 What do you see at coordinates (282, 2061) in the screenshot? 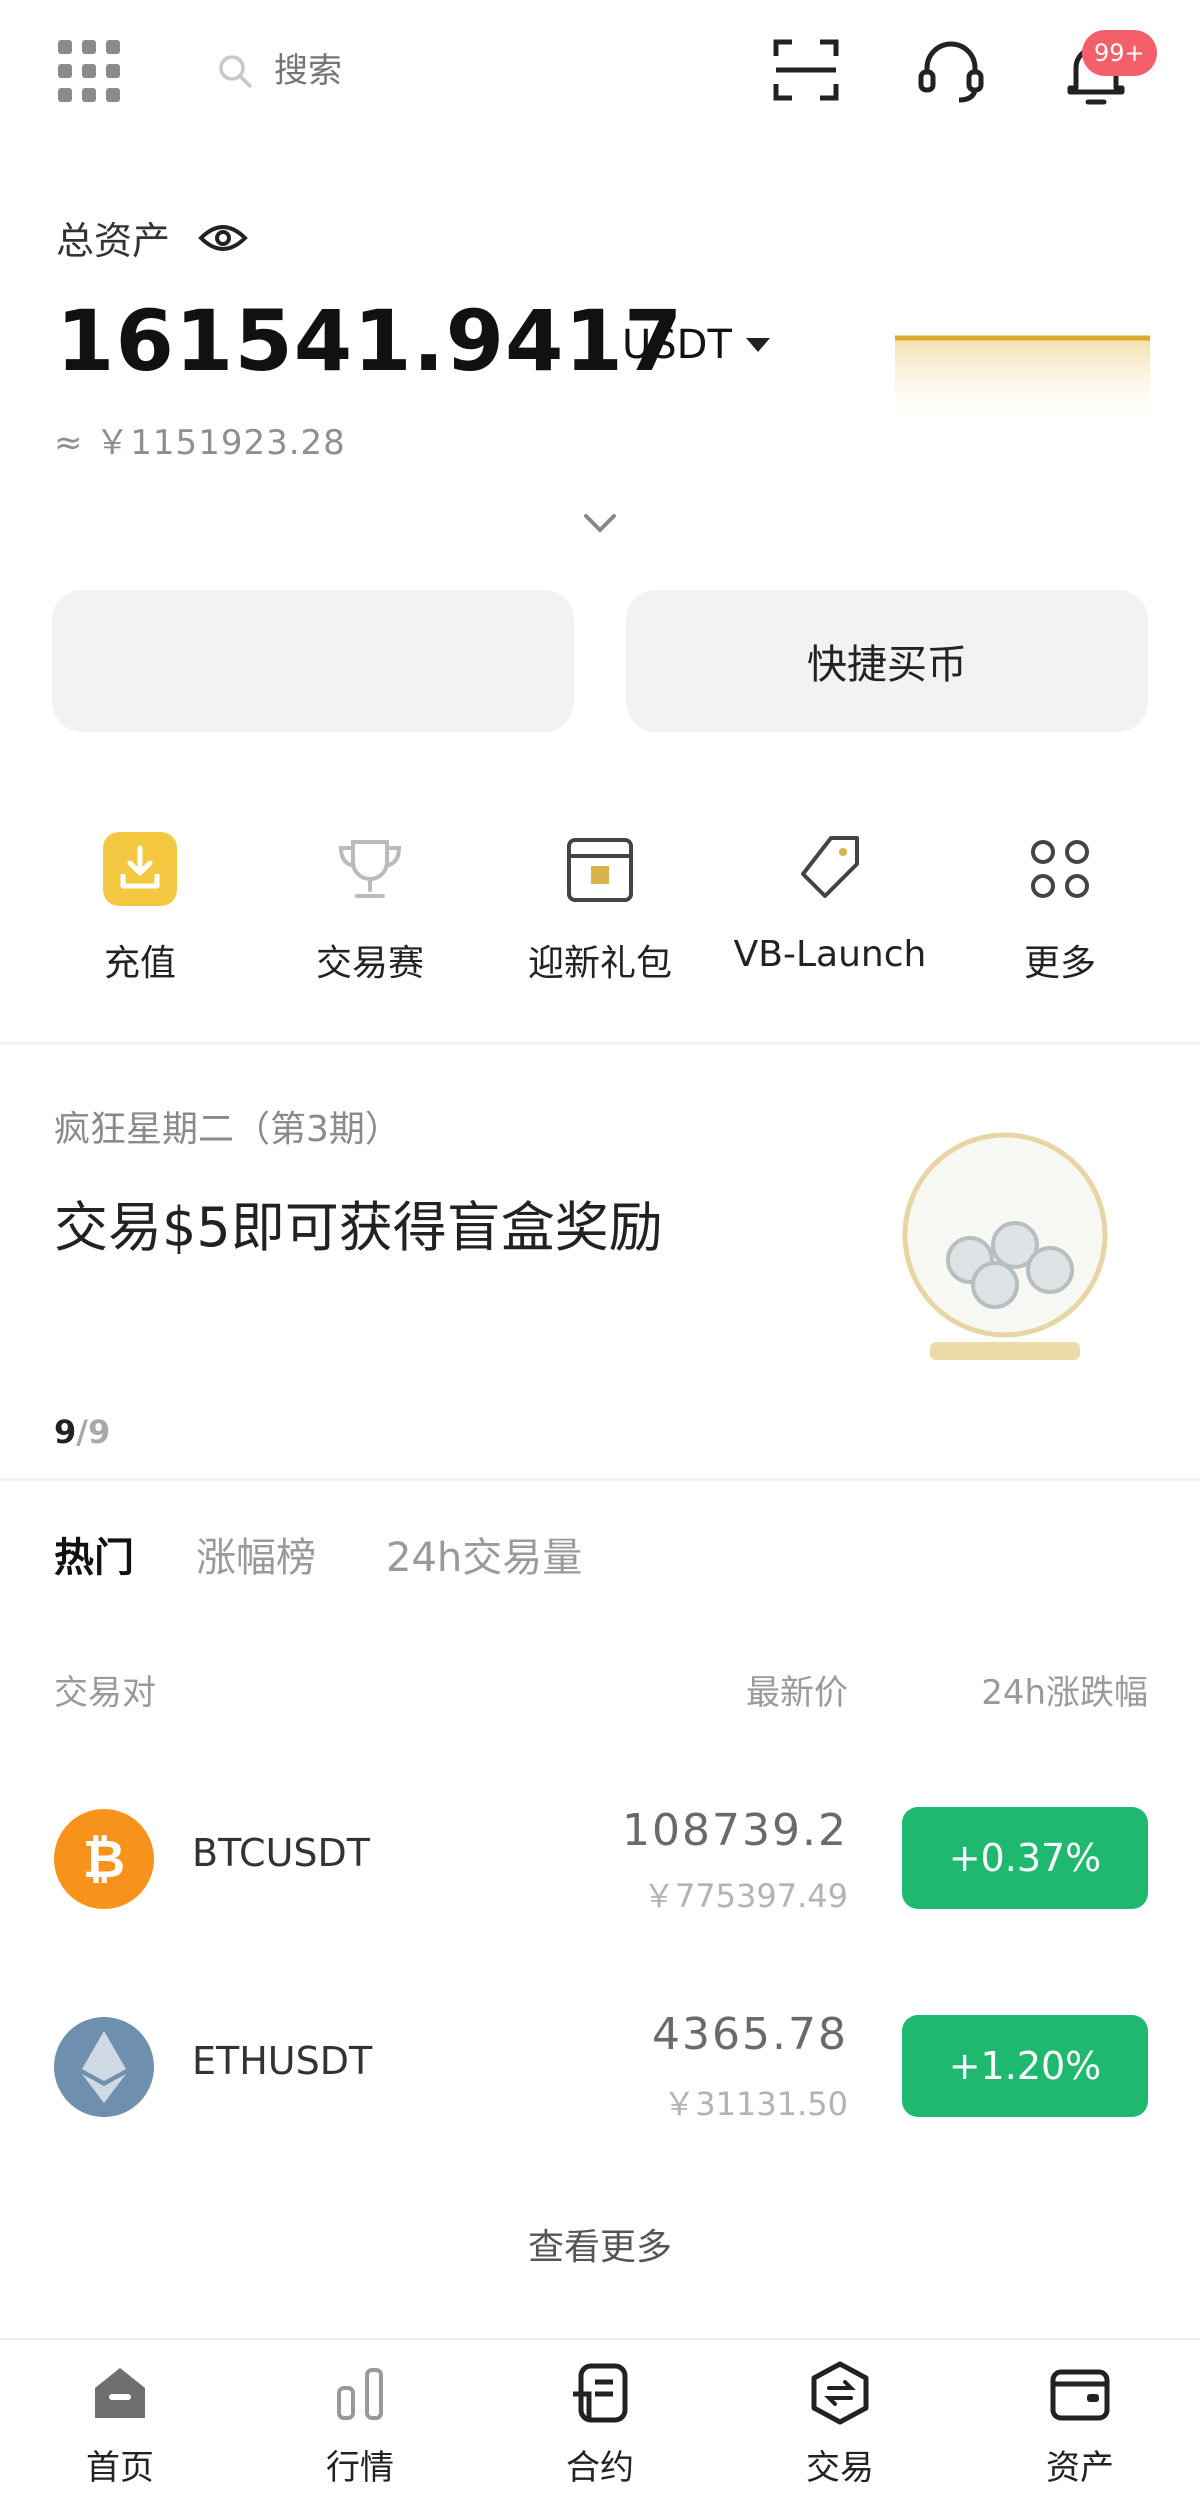
I see `pair-name: ETHUSDT` at bounding box center [282, 2061].